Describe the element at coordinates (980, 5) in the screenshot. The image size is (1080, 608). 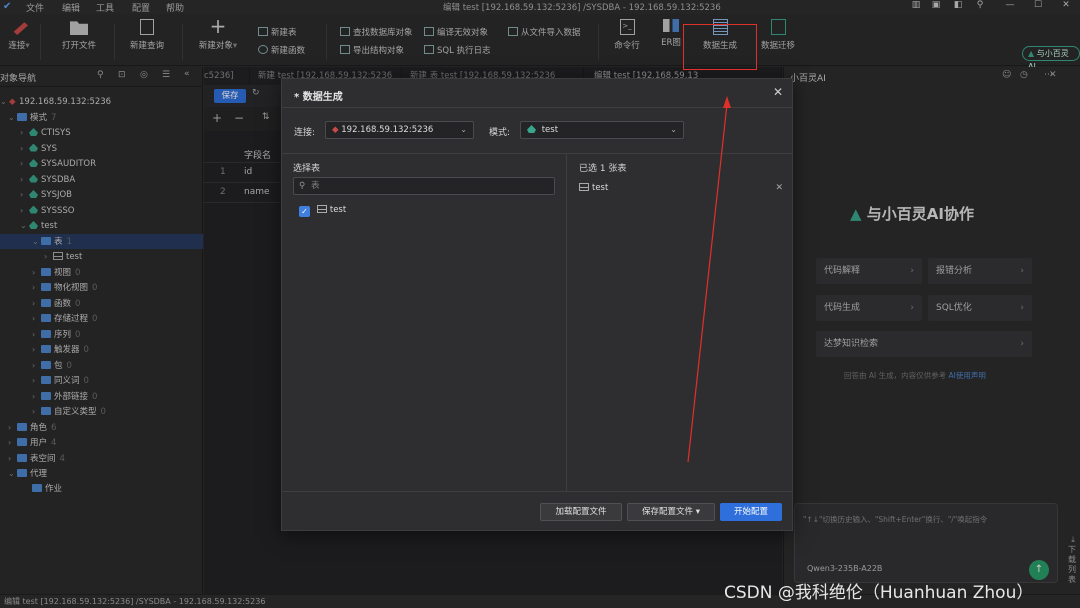
I see `pin-icon: ⚲` at that location.